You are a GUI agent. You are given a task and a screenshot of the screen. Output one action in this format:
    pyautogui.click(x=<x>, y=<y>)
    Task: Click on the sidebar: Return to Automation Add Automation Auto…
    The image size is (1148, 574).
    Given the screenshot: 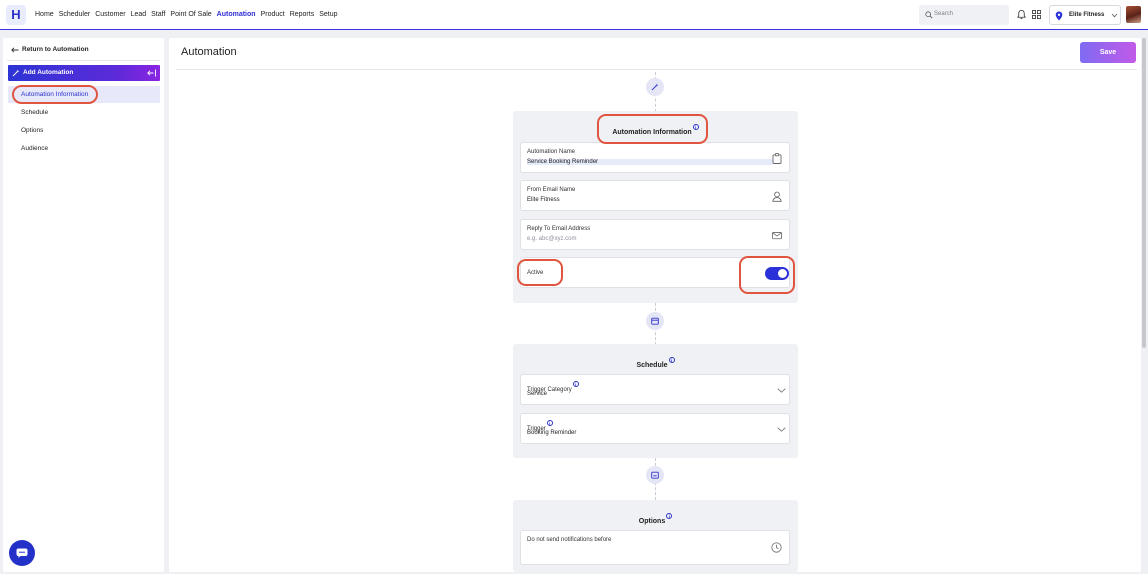 What is the action you would take?
    pyautogui.click(x=83, y=305)
    